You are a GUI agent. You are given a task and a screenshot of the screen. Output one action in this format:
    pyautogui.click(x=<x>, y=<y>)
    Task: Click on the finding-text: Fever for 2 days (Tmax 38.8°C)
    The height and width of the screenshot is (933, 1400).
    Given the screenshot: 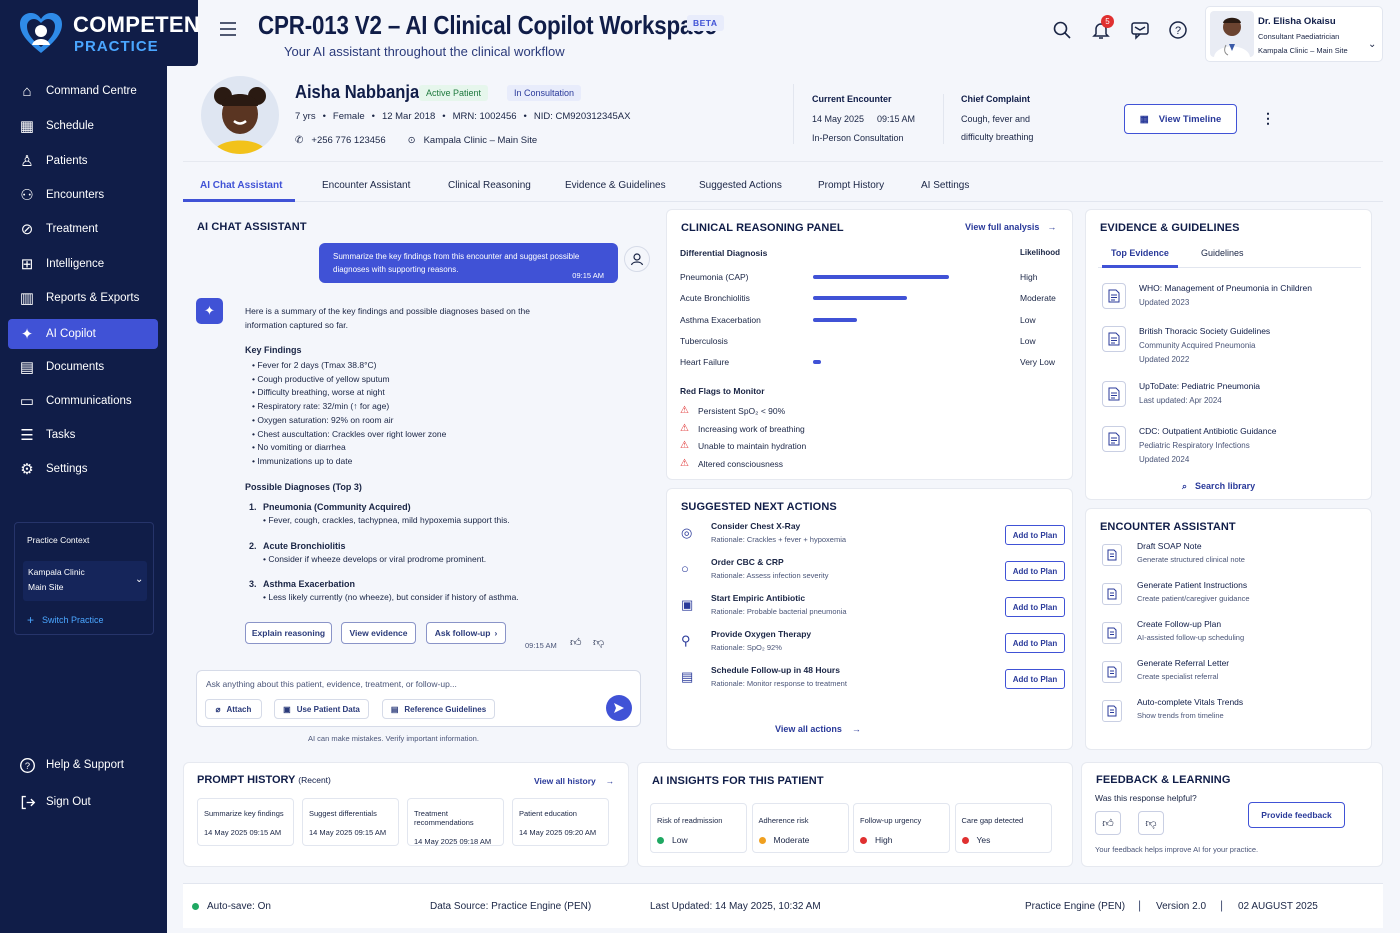 What is the action you would take?
    pyautogui.click(x=317, y=365)
    